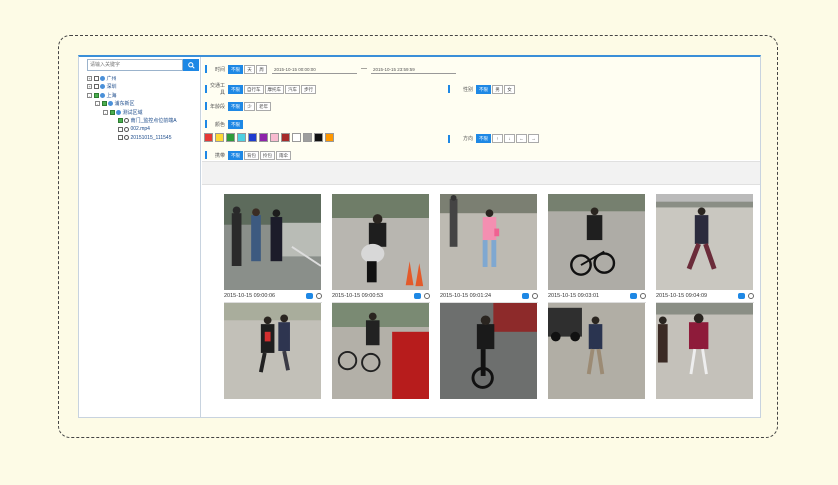 This screenshot has height=485, width=838. I want to click on filter-carry-option: 雨伞, so click(283, 155).